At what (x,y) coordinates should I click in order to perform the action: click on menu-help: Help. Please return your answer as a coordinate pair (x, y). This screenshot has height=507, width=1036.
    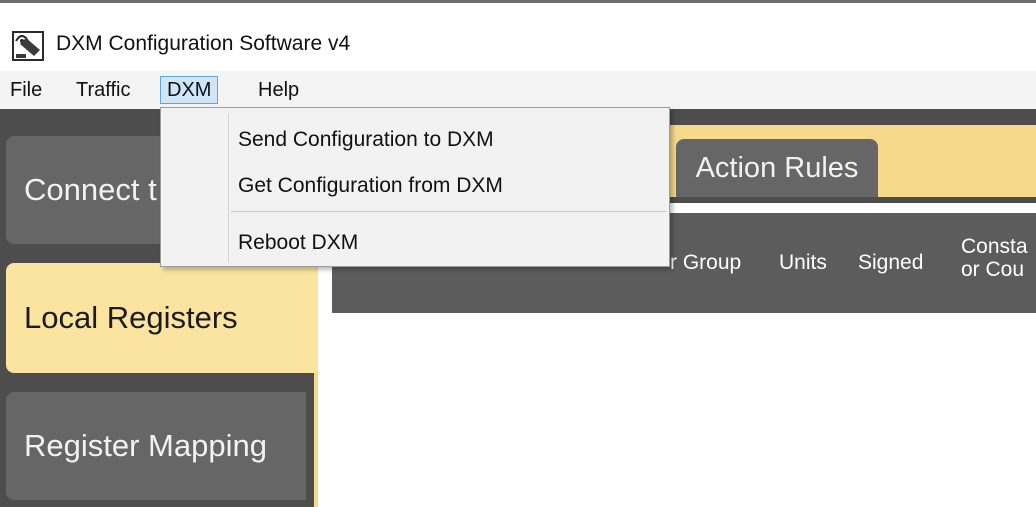
    Looking at the image, I should click on (278, 90).